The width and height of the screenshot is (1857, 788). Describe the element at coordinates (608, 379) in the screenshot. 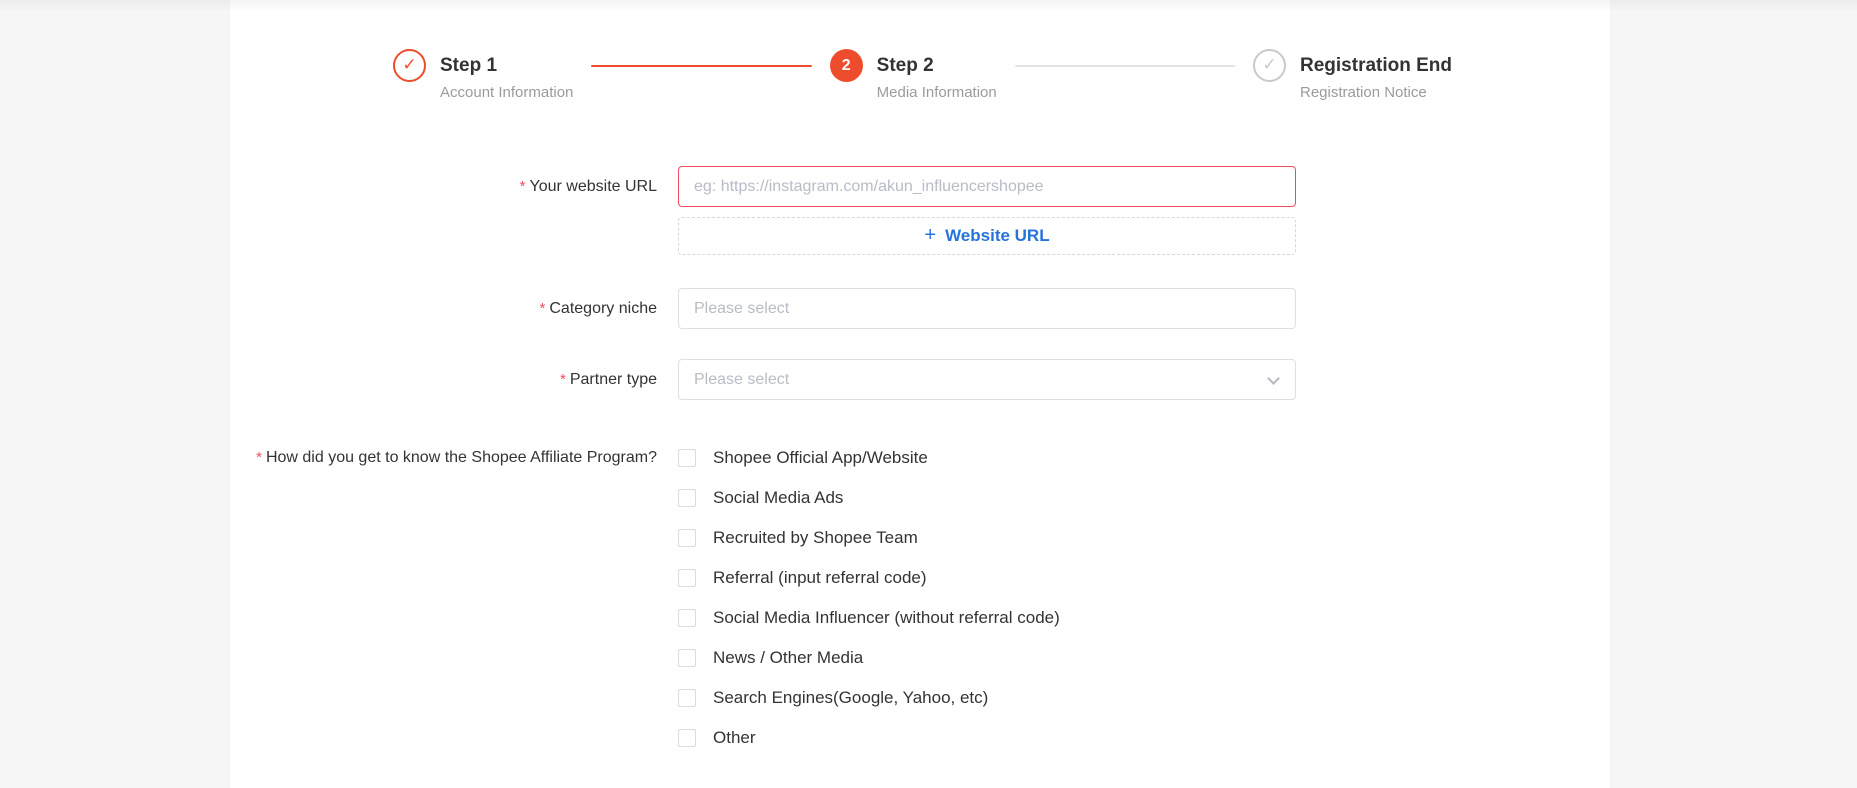

I see `partner-type-label: * Partner type` at that location.